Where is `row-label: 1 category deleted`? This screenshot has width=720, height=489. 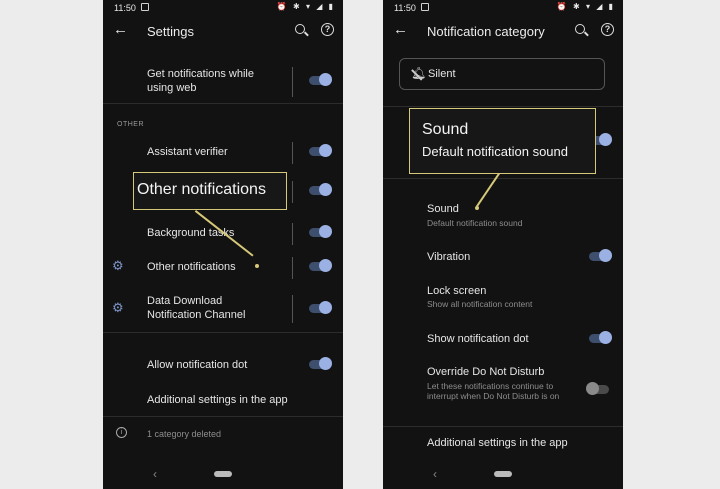 row-label: 1 category deleted is located at coordinates (184, 434).